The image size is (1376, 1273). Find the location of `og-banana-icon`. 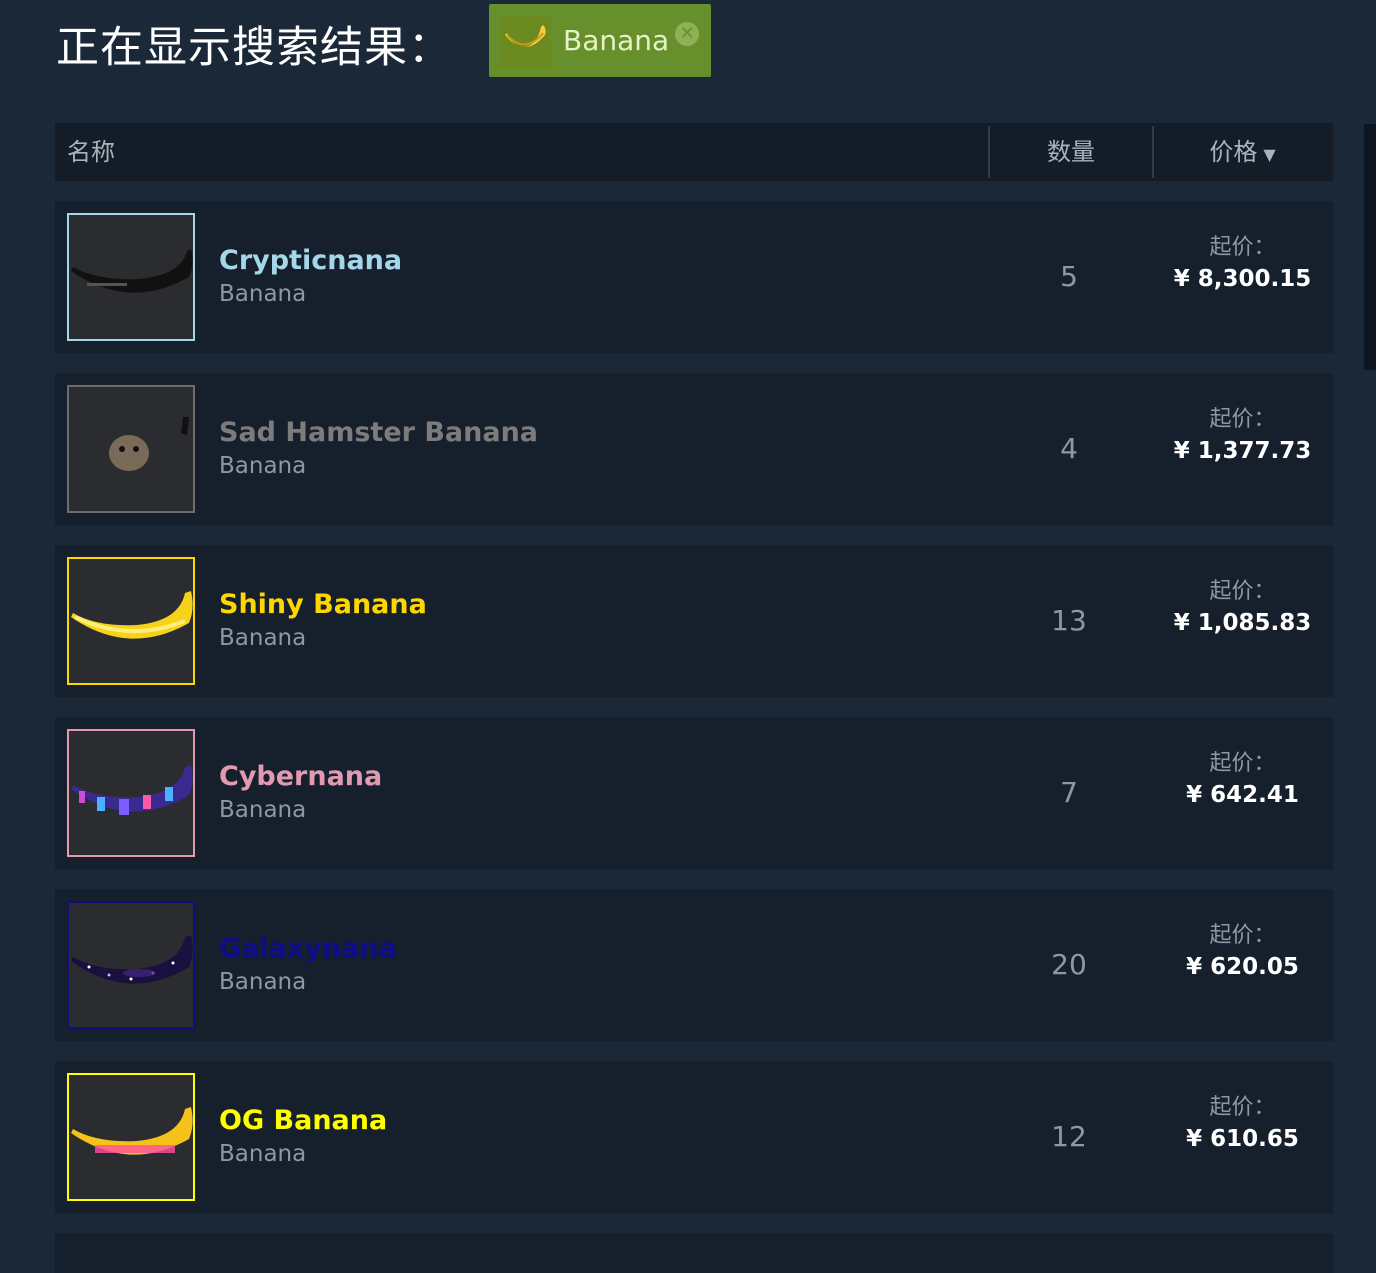

og-banana-icon is located at coordinates (132, 1131).